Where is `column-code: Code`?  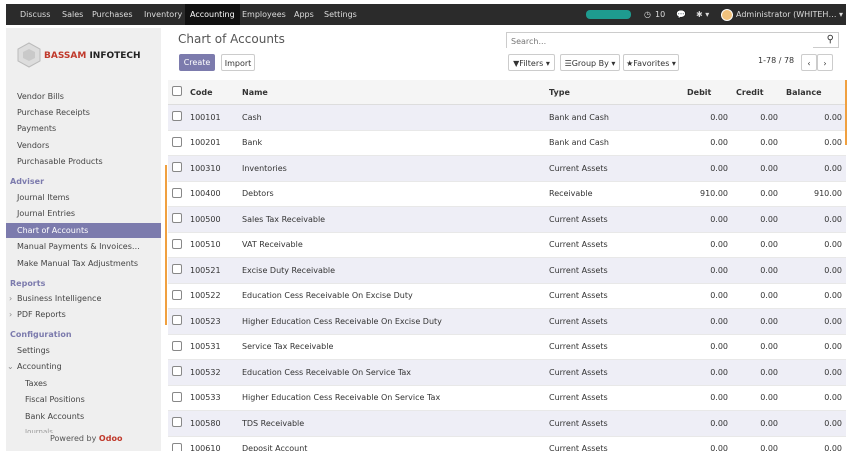
column-code: Code is located at coordinates (212, 92).